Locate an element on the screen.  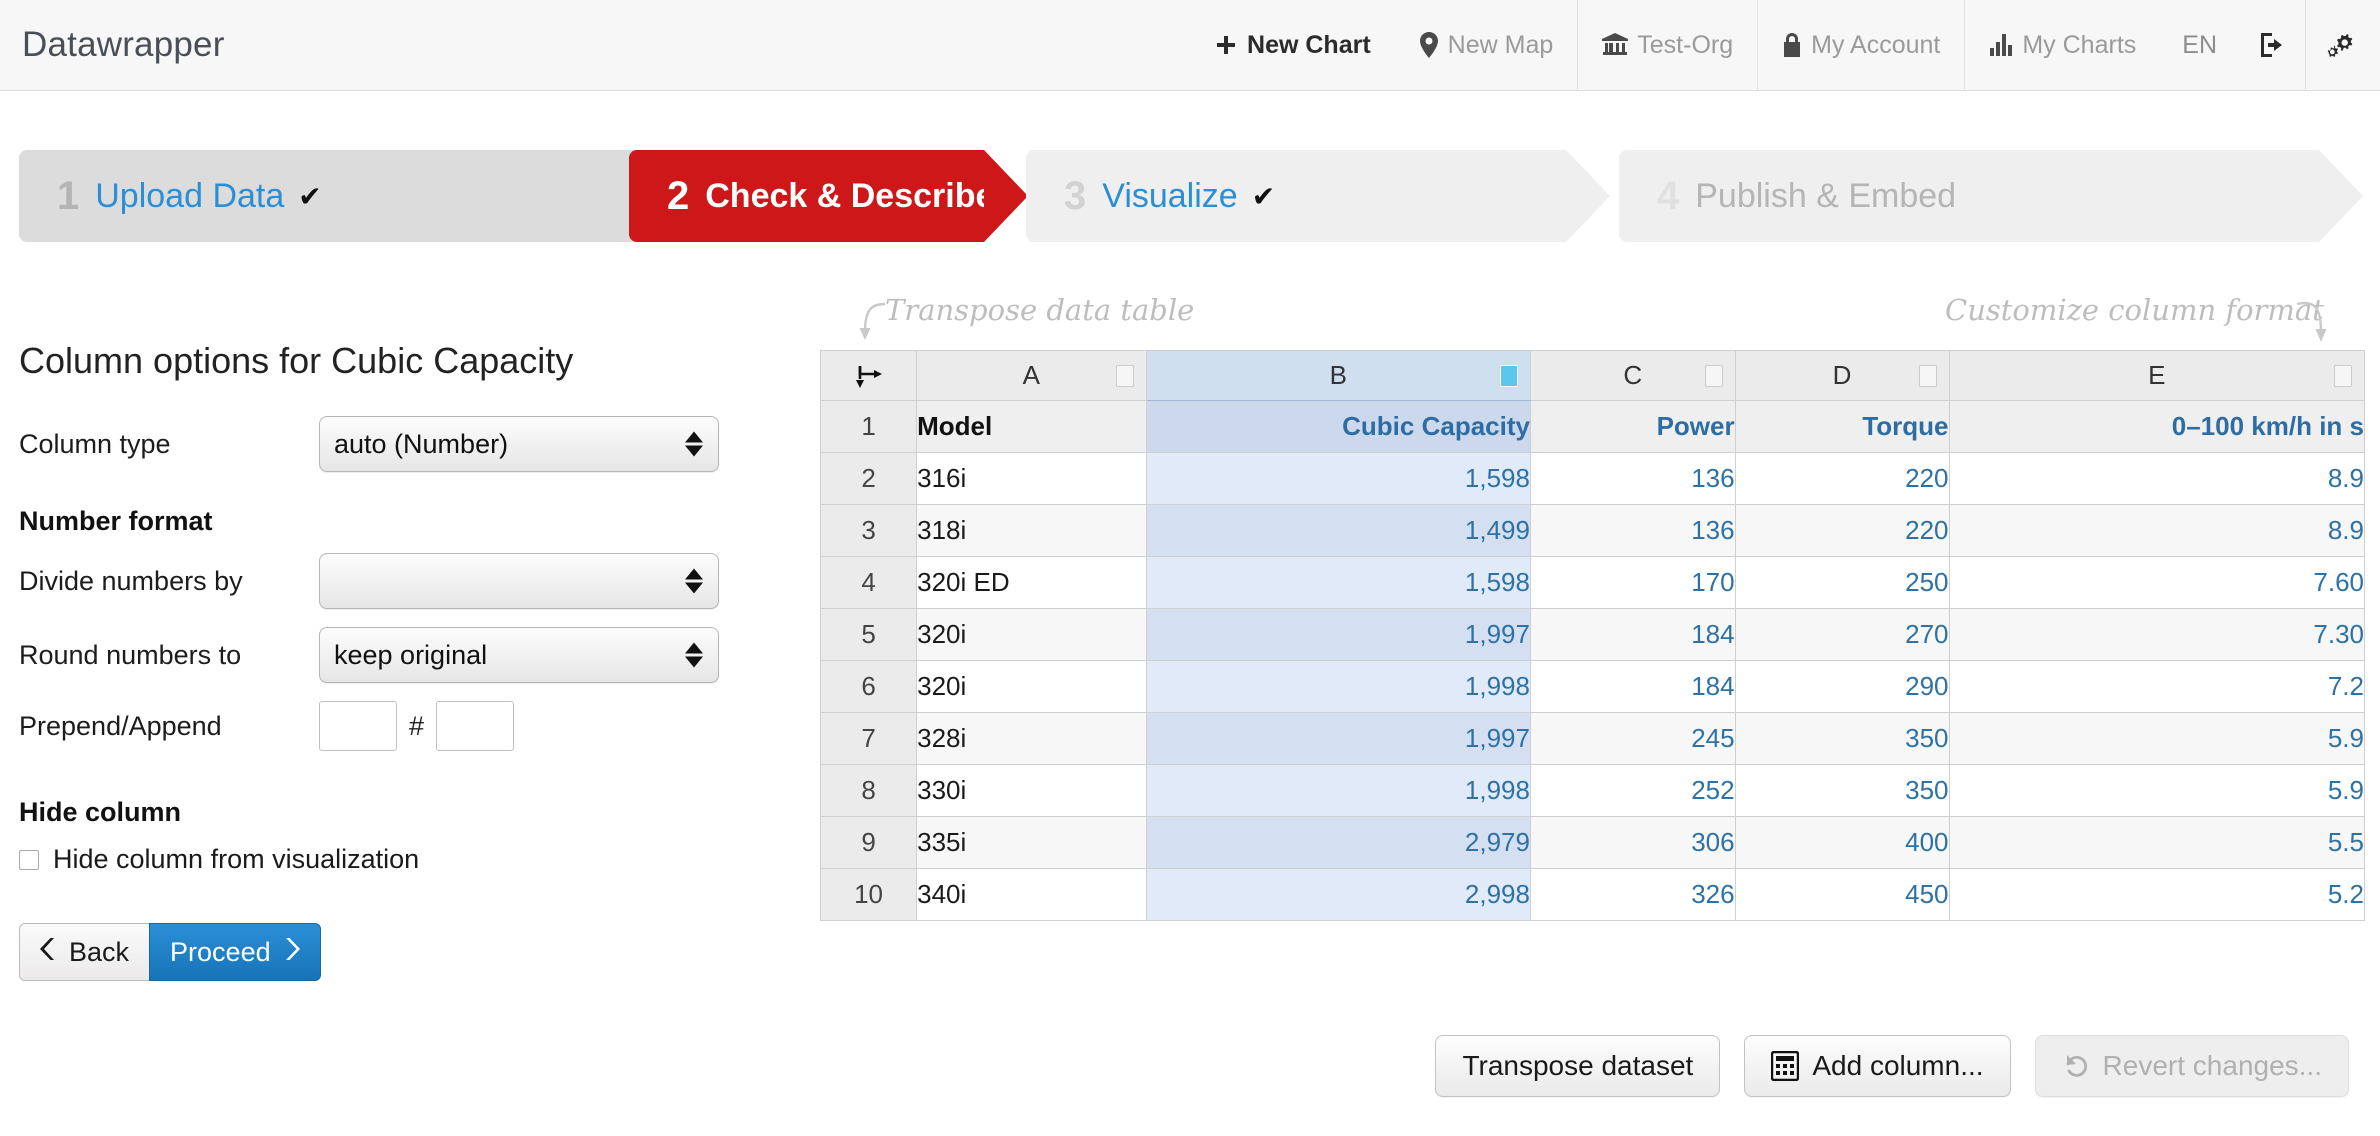
table-row: 8 330i 1,998 252 350 5.9 is located at coordinates (1592, 790).